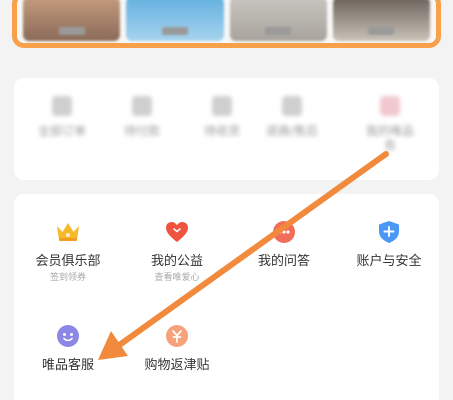 This screenshot has height=400, width=453. What do you see at coordinates (142, 106) in the screenshot?
I see `wallet-icon` at bounding box center [142, 106].